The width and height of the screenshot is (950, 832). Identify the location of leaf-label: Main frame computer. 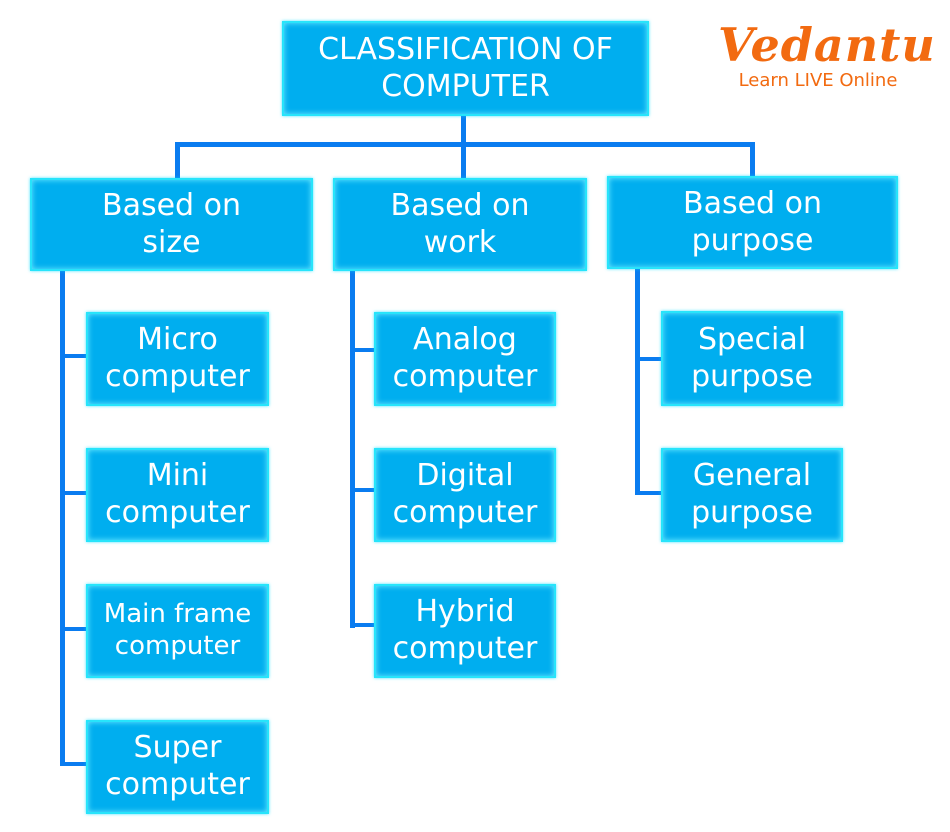
(177, 630).